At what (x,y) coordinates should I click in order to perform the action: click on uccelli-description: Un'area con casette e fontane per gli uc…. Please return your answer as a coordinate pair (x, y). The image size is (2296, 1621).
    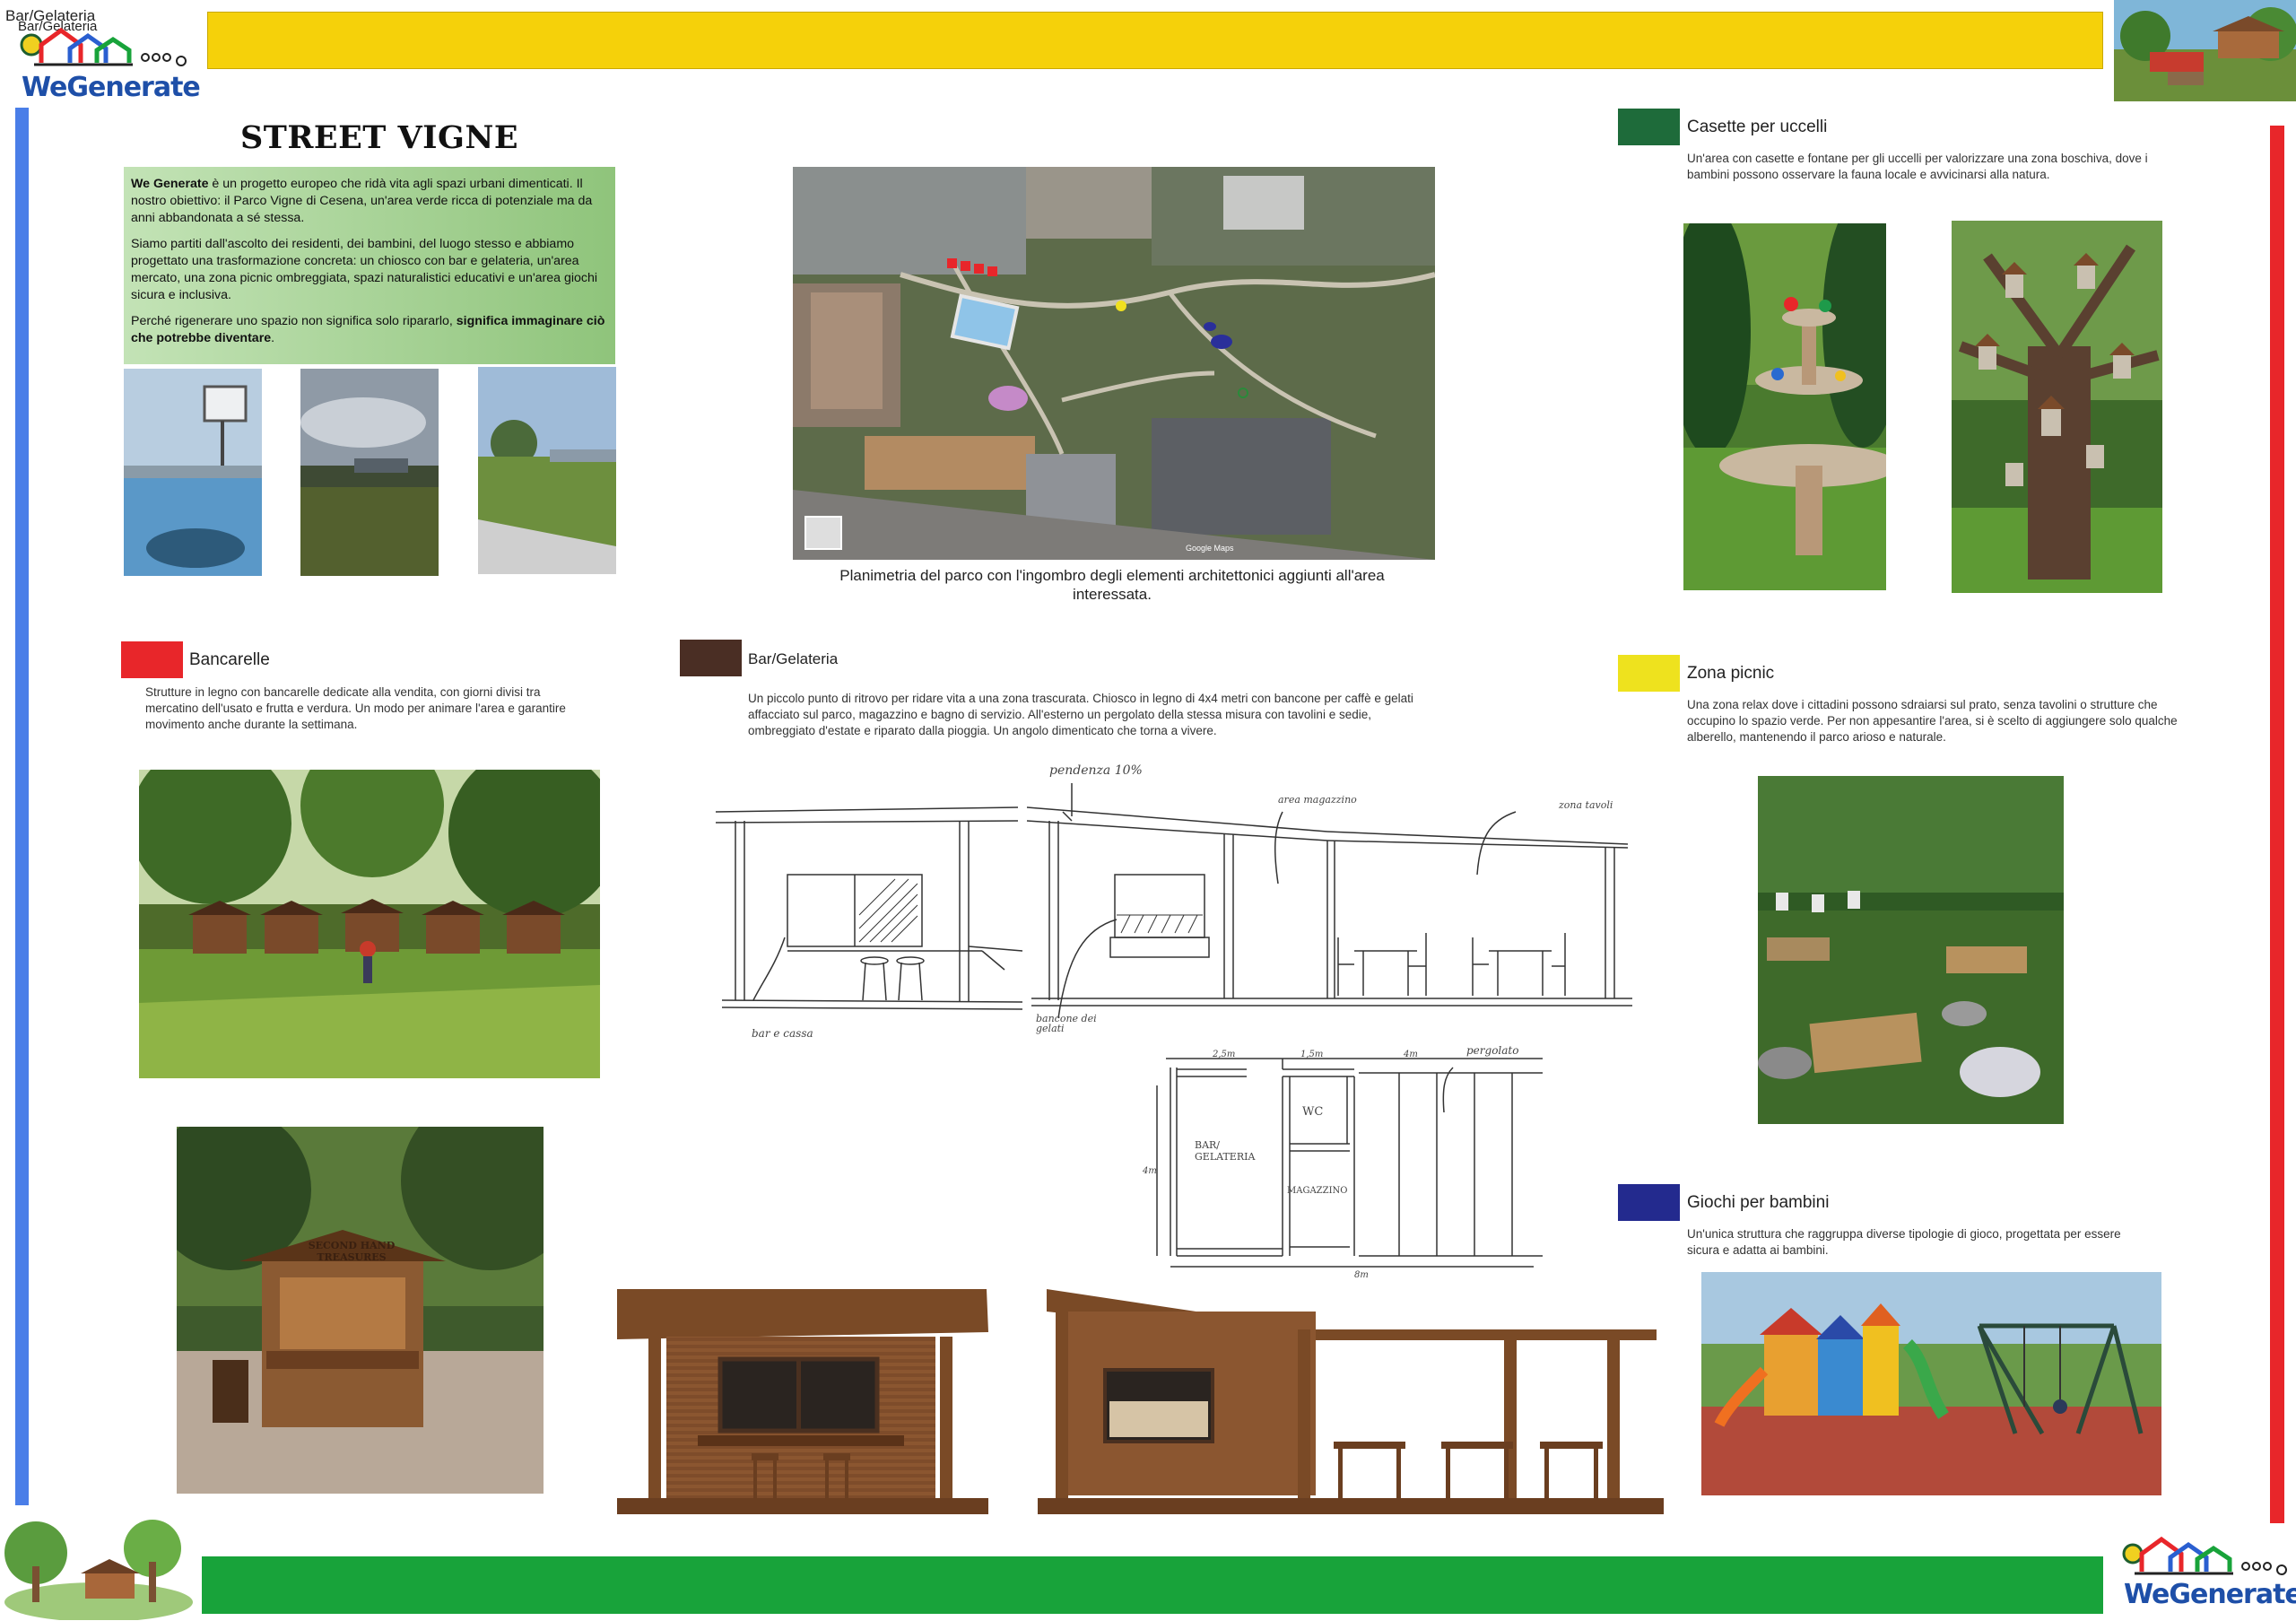
    Looking at the image, I should click on (1917, 166).